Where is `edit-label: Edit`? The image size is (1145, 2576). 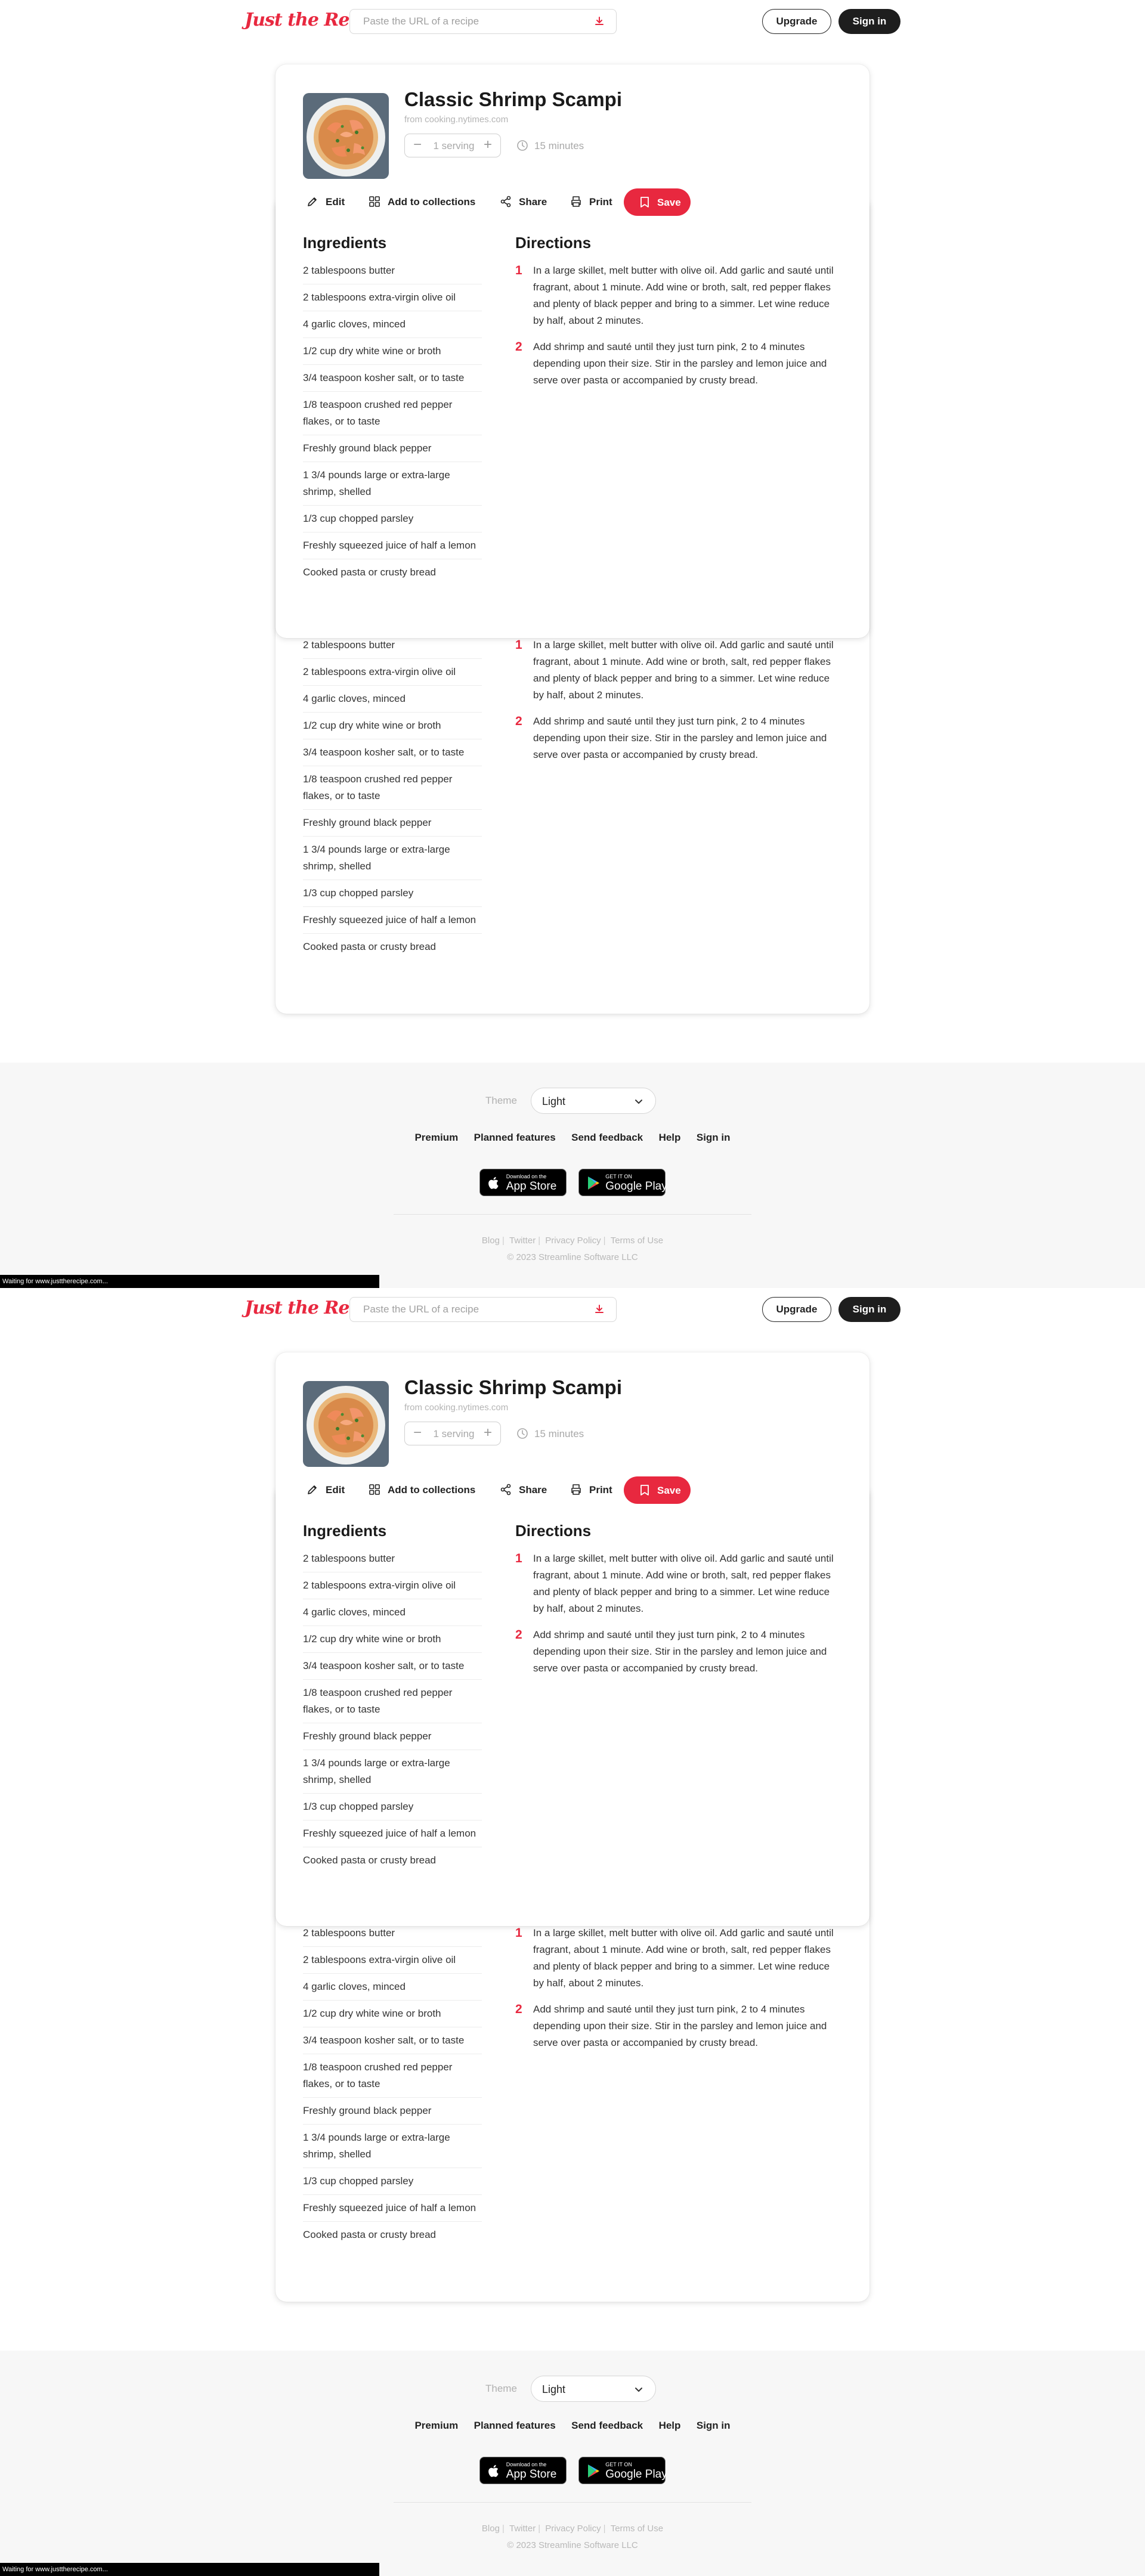
edit-label: Edit is located at coordinates (335, 1490).